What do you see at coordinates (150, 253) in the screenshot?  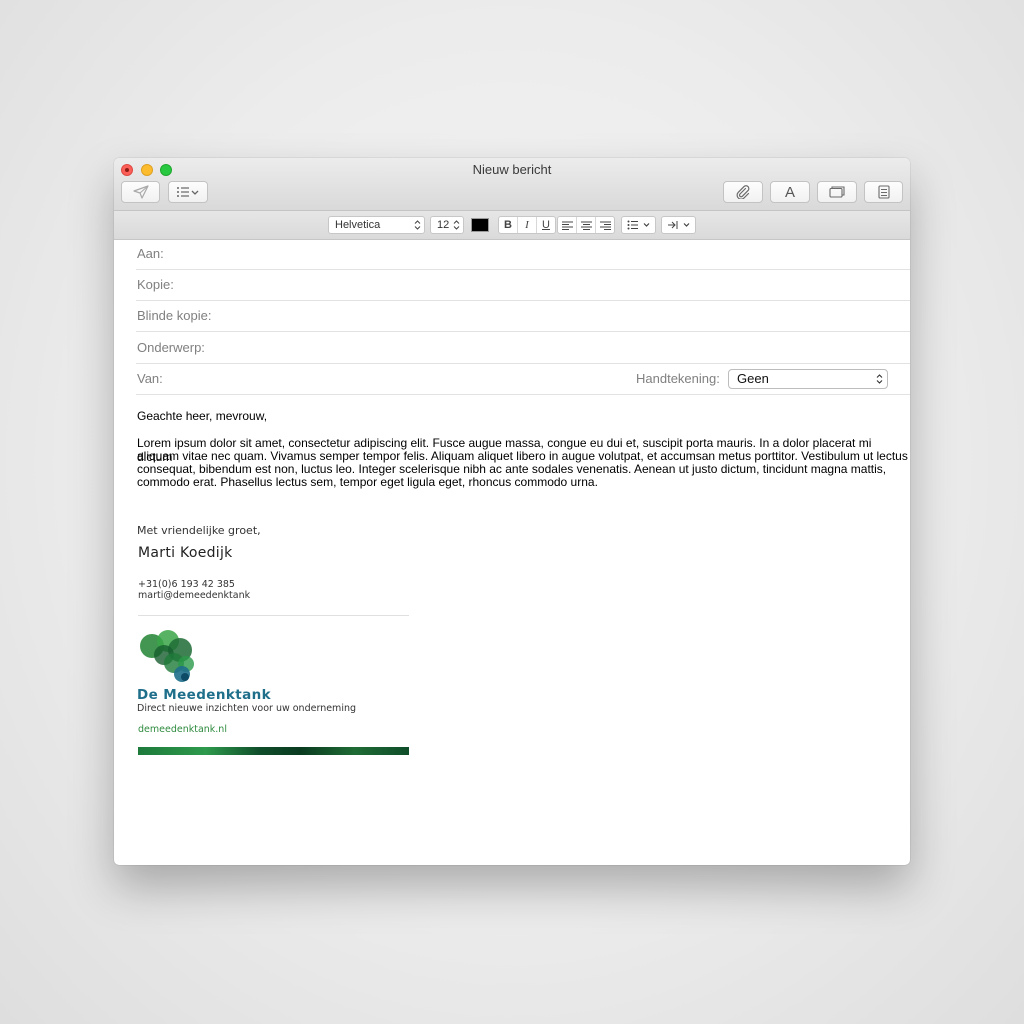 I see `to-label: Aan:` at bounding box center [150, 253].